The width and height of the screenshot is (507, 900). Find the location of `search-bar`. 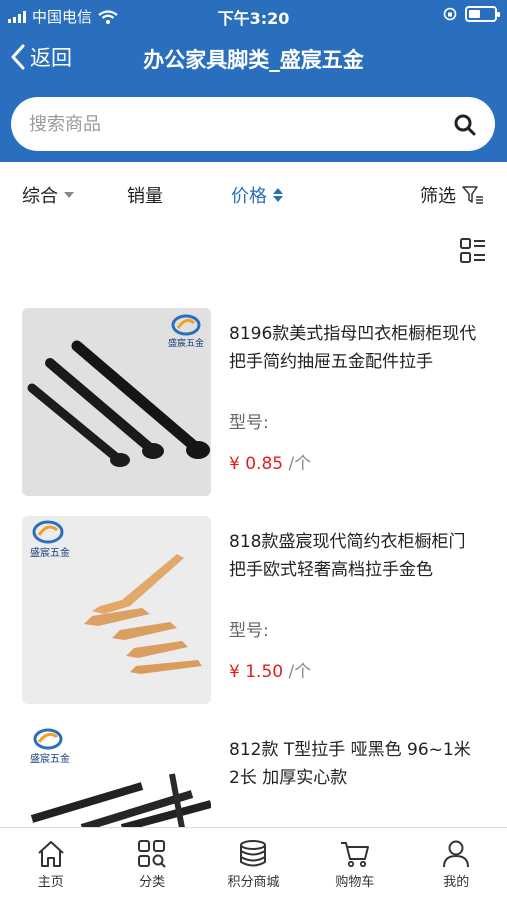

search-bar is located at coordinates (253, 124).